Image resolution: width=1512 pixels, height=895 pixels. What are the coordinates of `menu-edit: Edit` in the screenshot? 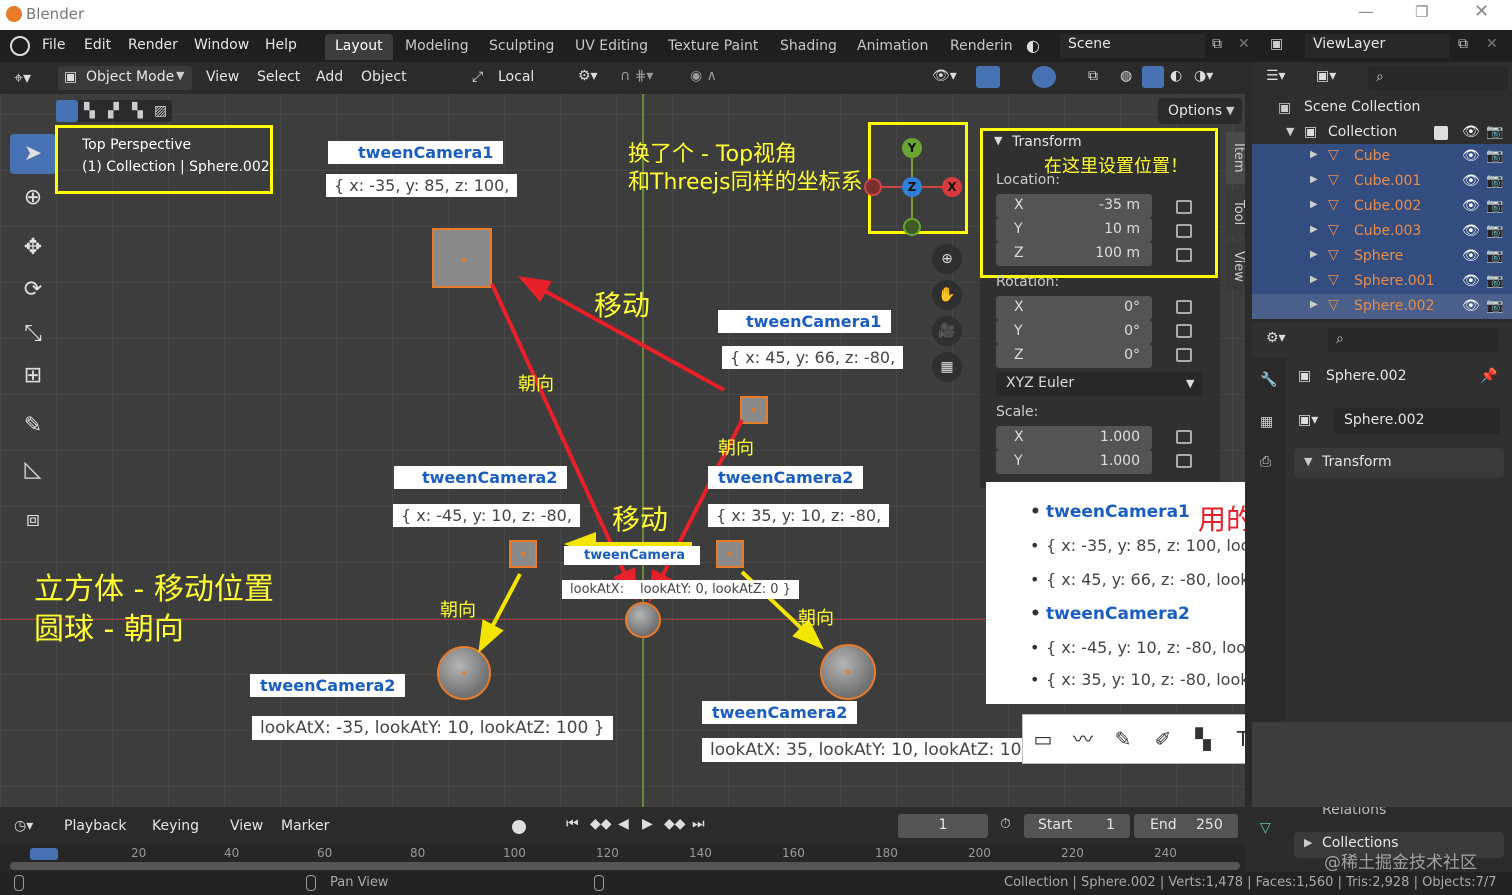 It's located at (97, 45).